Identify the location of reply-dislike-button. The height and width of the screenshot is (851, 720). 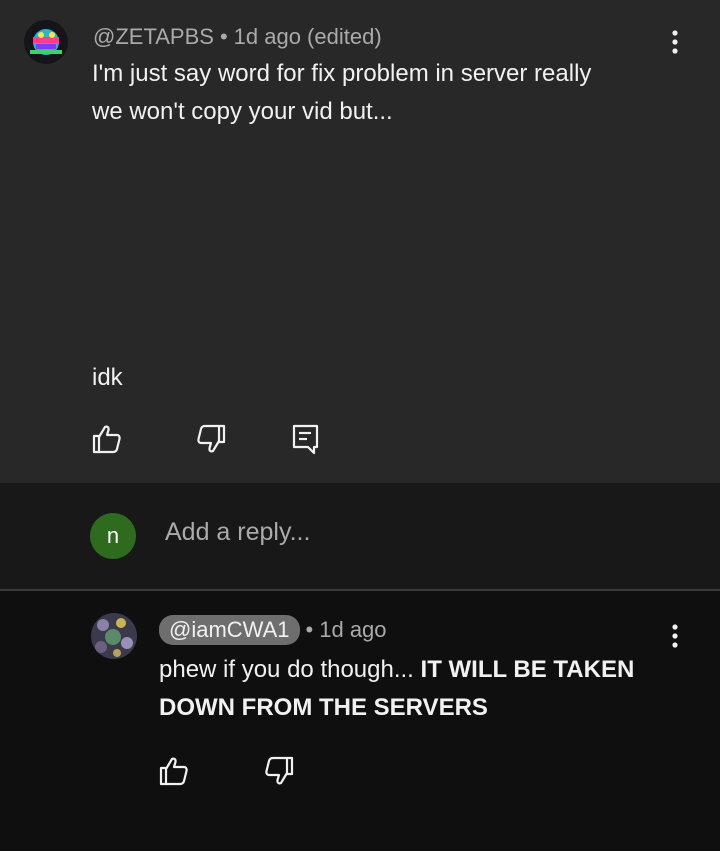
(279, 771).